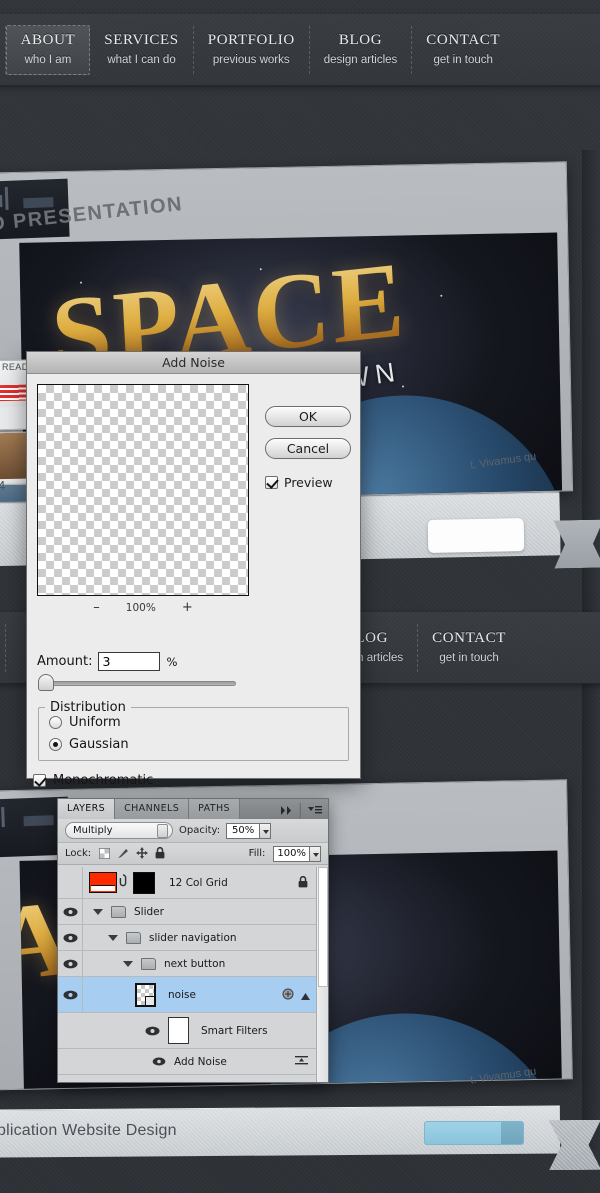 Image resolution: width=600 pixels, height=1193 pixels. Describe the element at coordinates (123, 853) in the screenshot. I see `lock-image-pixels-icon` at that location.